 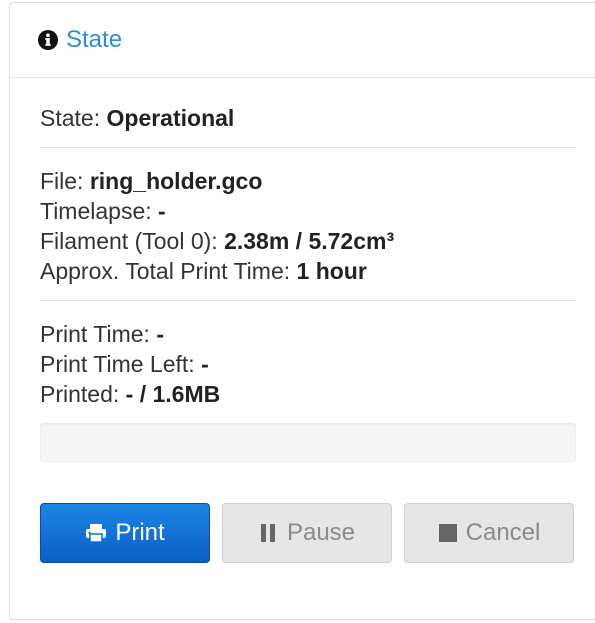 I want to click on print-progress-bar, so click(x=308, y=443).